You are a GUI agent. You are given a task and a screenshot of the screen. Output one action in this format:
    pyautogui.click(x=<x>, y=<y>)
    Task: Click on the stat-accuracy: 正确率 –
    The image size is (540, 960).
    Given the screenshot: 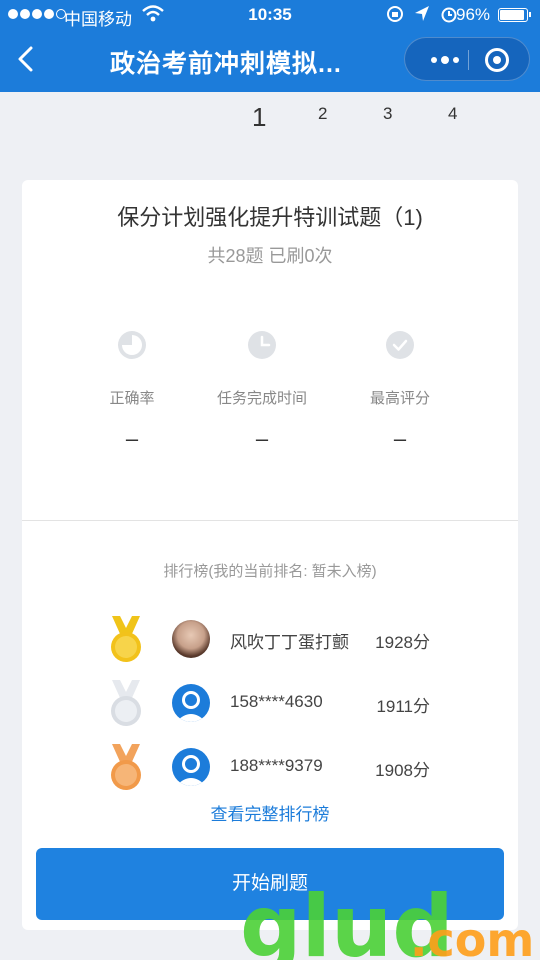 What is the action you would take?
    pyautogui.click(x=132, y=391)
    